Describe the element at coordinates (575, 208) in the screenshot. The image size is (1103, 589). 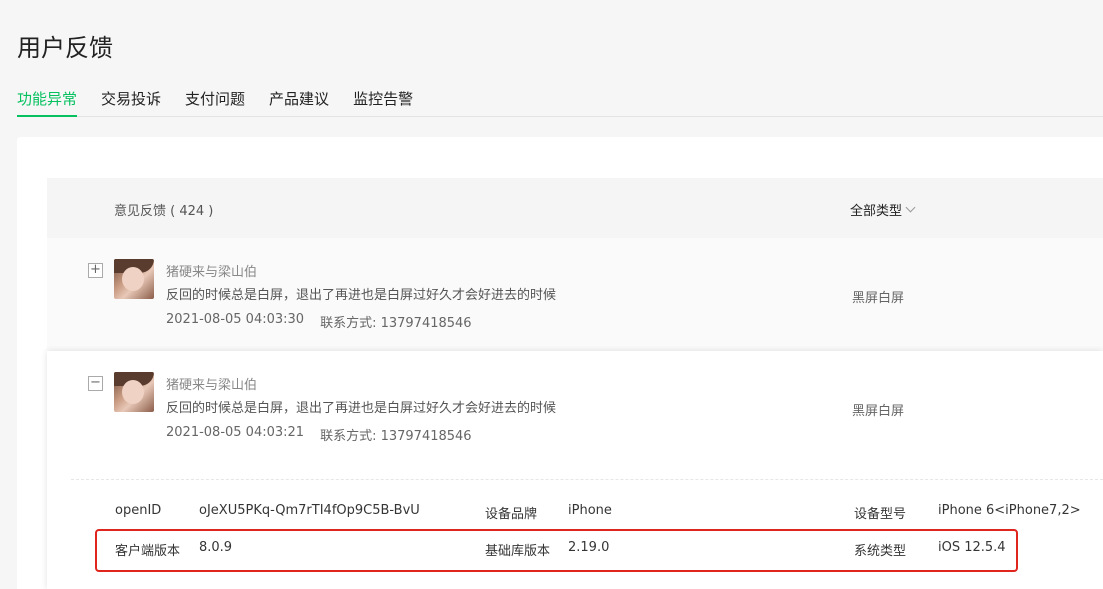
I see `list-header: 意见反馈 ( 424 ) 全部类型` at that location.